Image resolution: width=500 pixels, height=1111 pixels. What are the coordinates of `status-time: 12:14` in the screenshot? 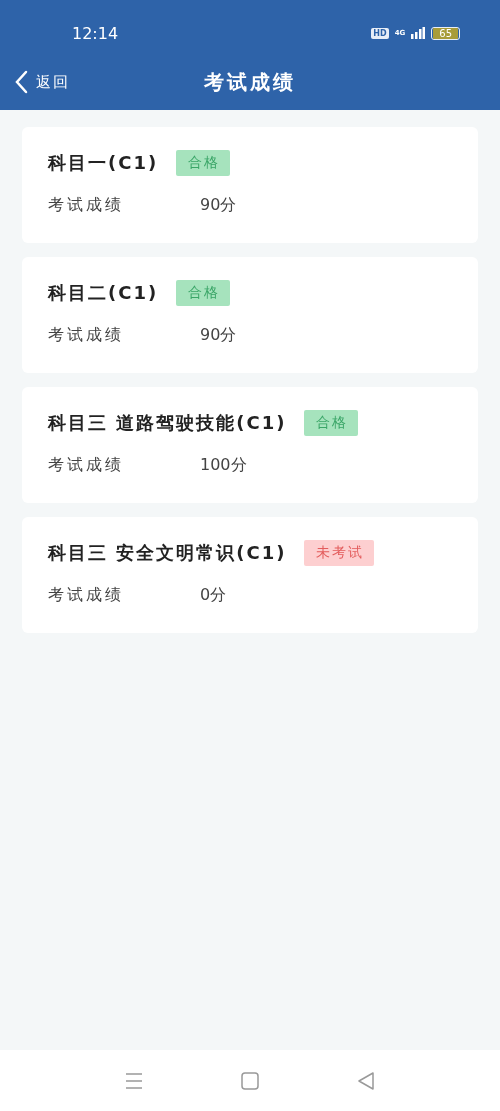 It's located at (95, 33).